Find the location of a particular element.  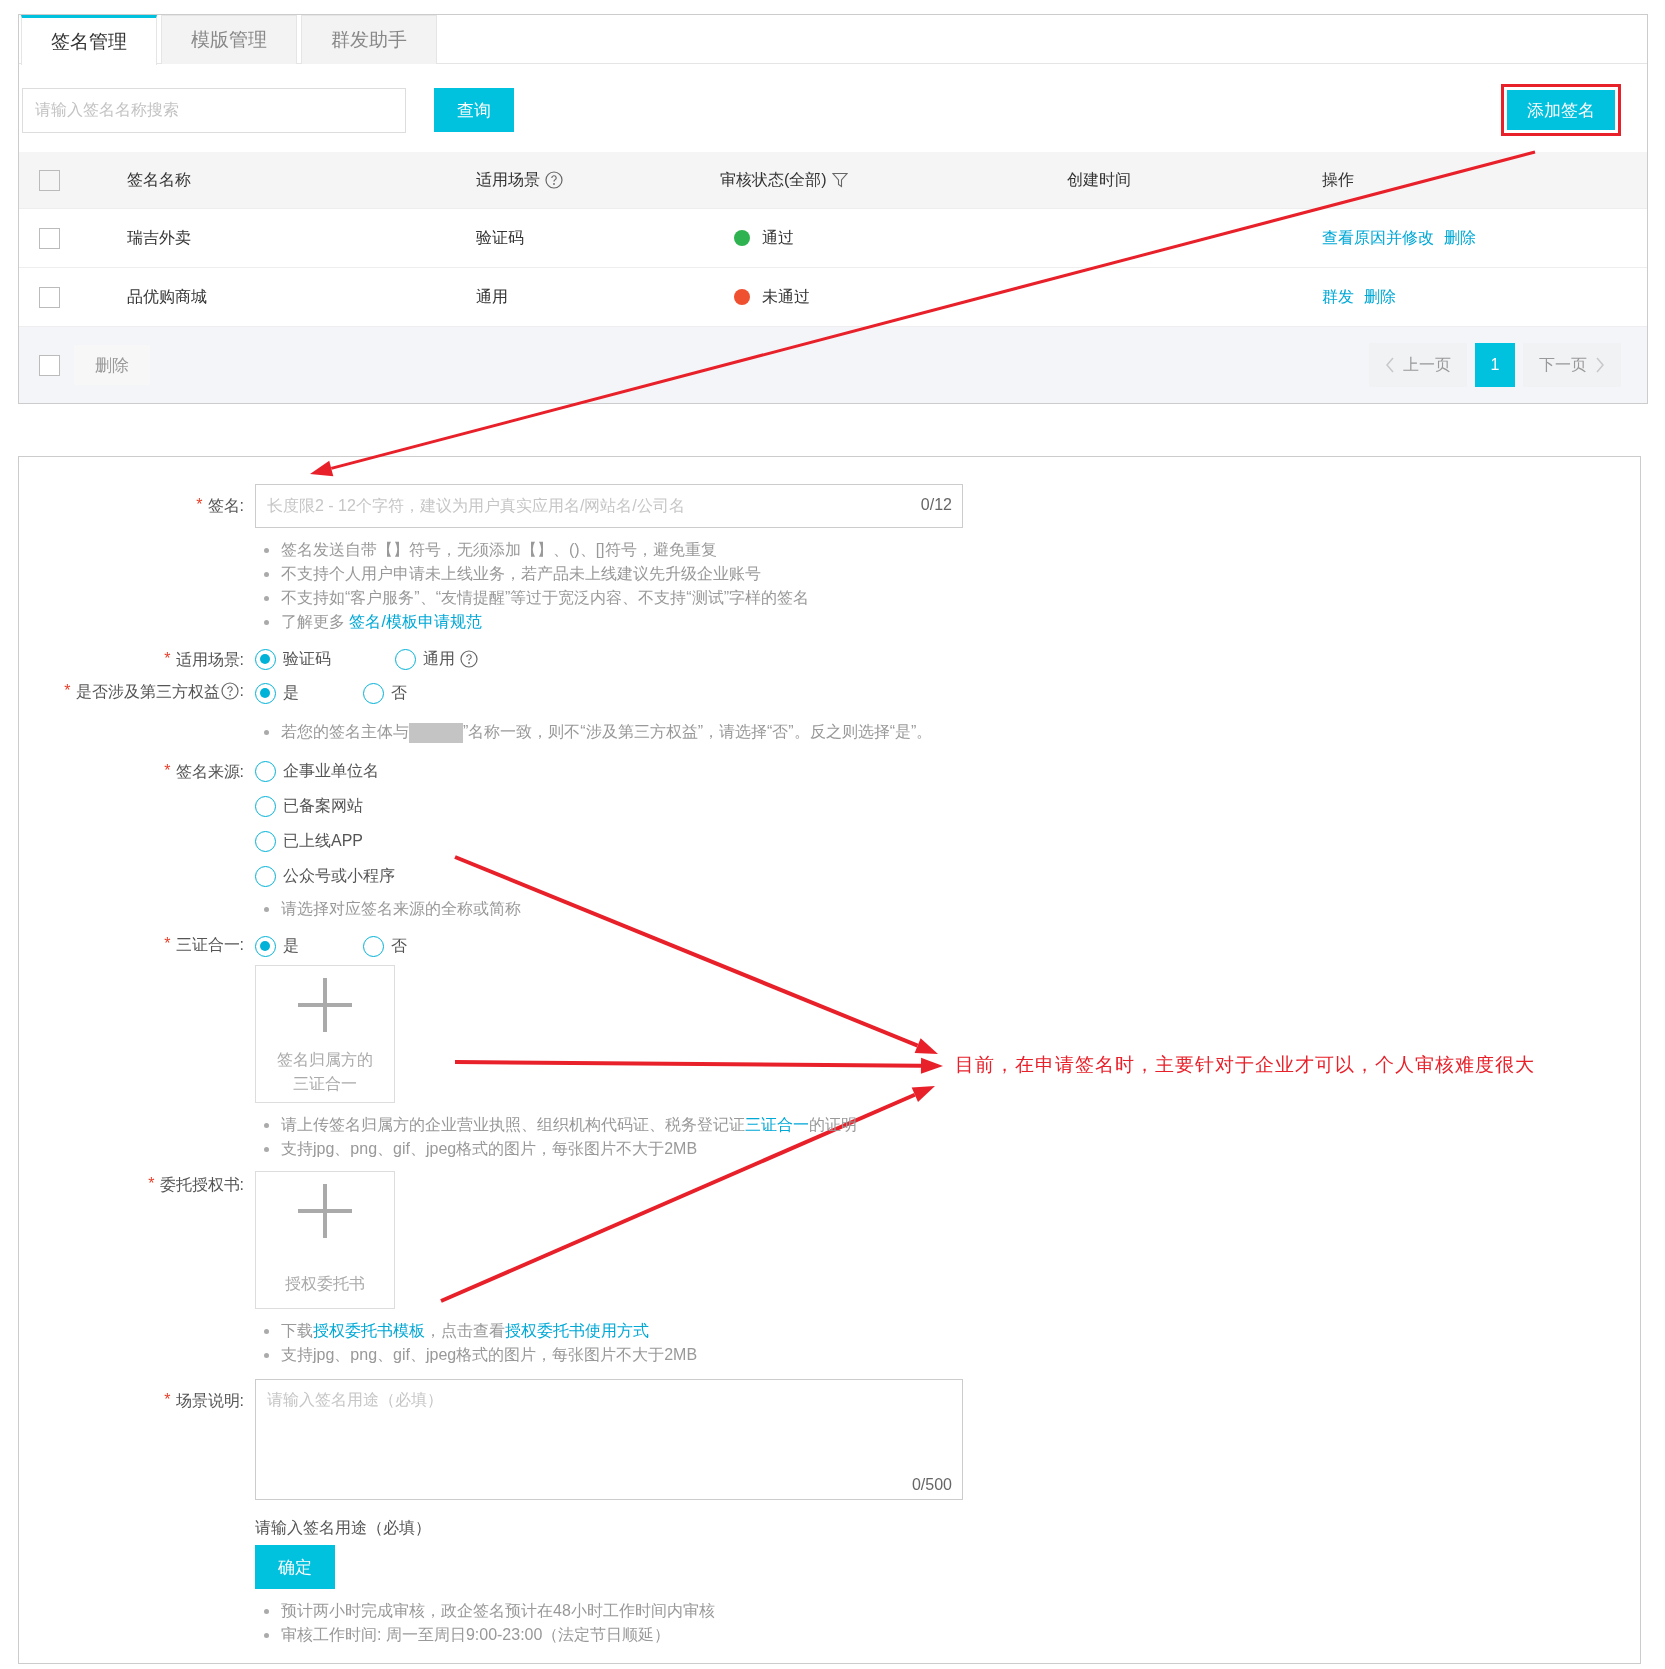

upload-box: 签名归属方的 三证合一 is located at coordinates (325, 1034).